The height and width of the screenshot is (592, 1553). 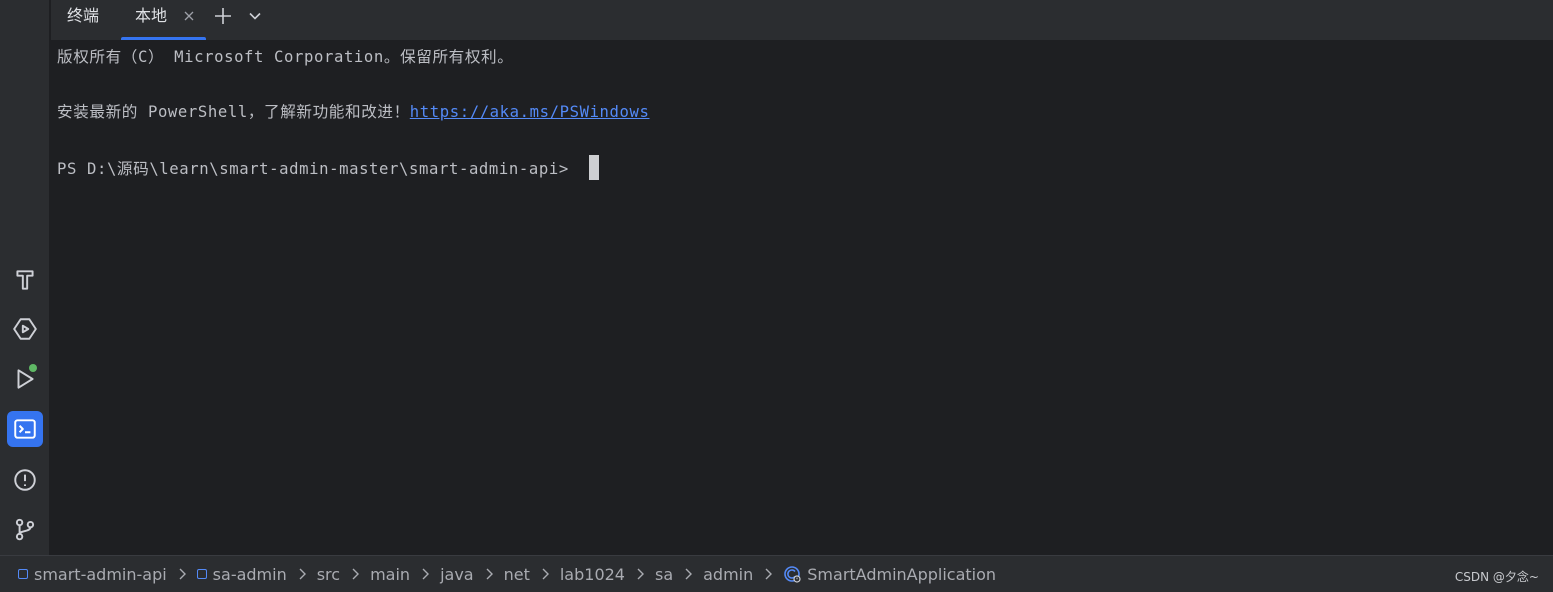 I want to click on breadcrumb-item: smart-admin-api, so click(x=92, y=574).